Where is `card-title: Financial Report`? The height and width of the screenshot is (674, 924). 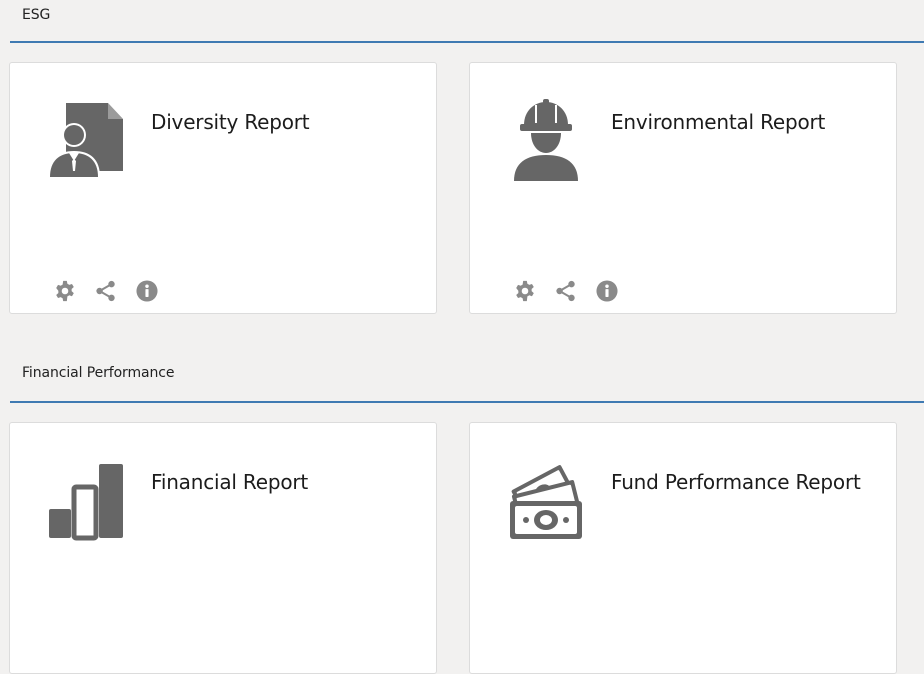
card-title: Financial Report is located at coordinates (230, 482).